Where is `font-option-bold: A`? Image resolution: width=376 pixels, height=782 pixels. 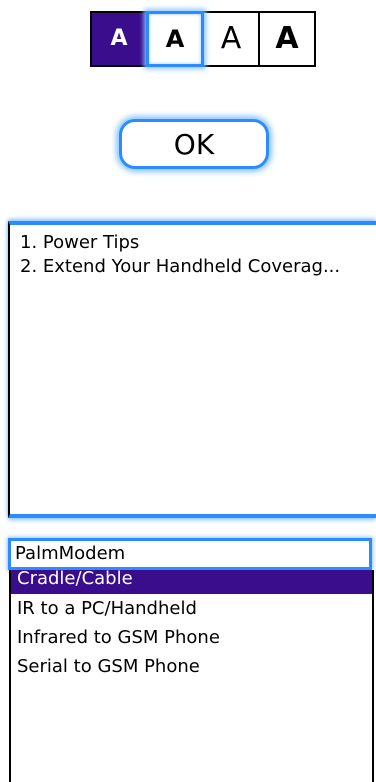 font-option-bold: A is located at coordinates (175, 39).